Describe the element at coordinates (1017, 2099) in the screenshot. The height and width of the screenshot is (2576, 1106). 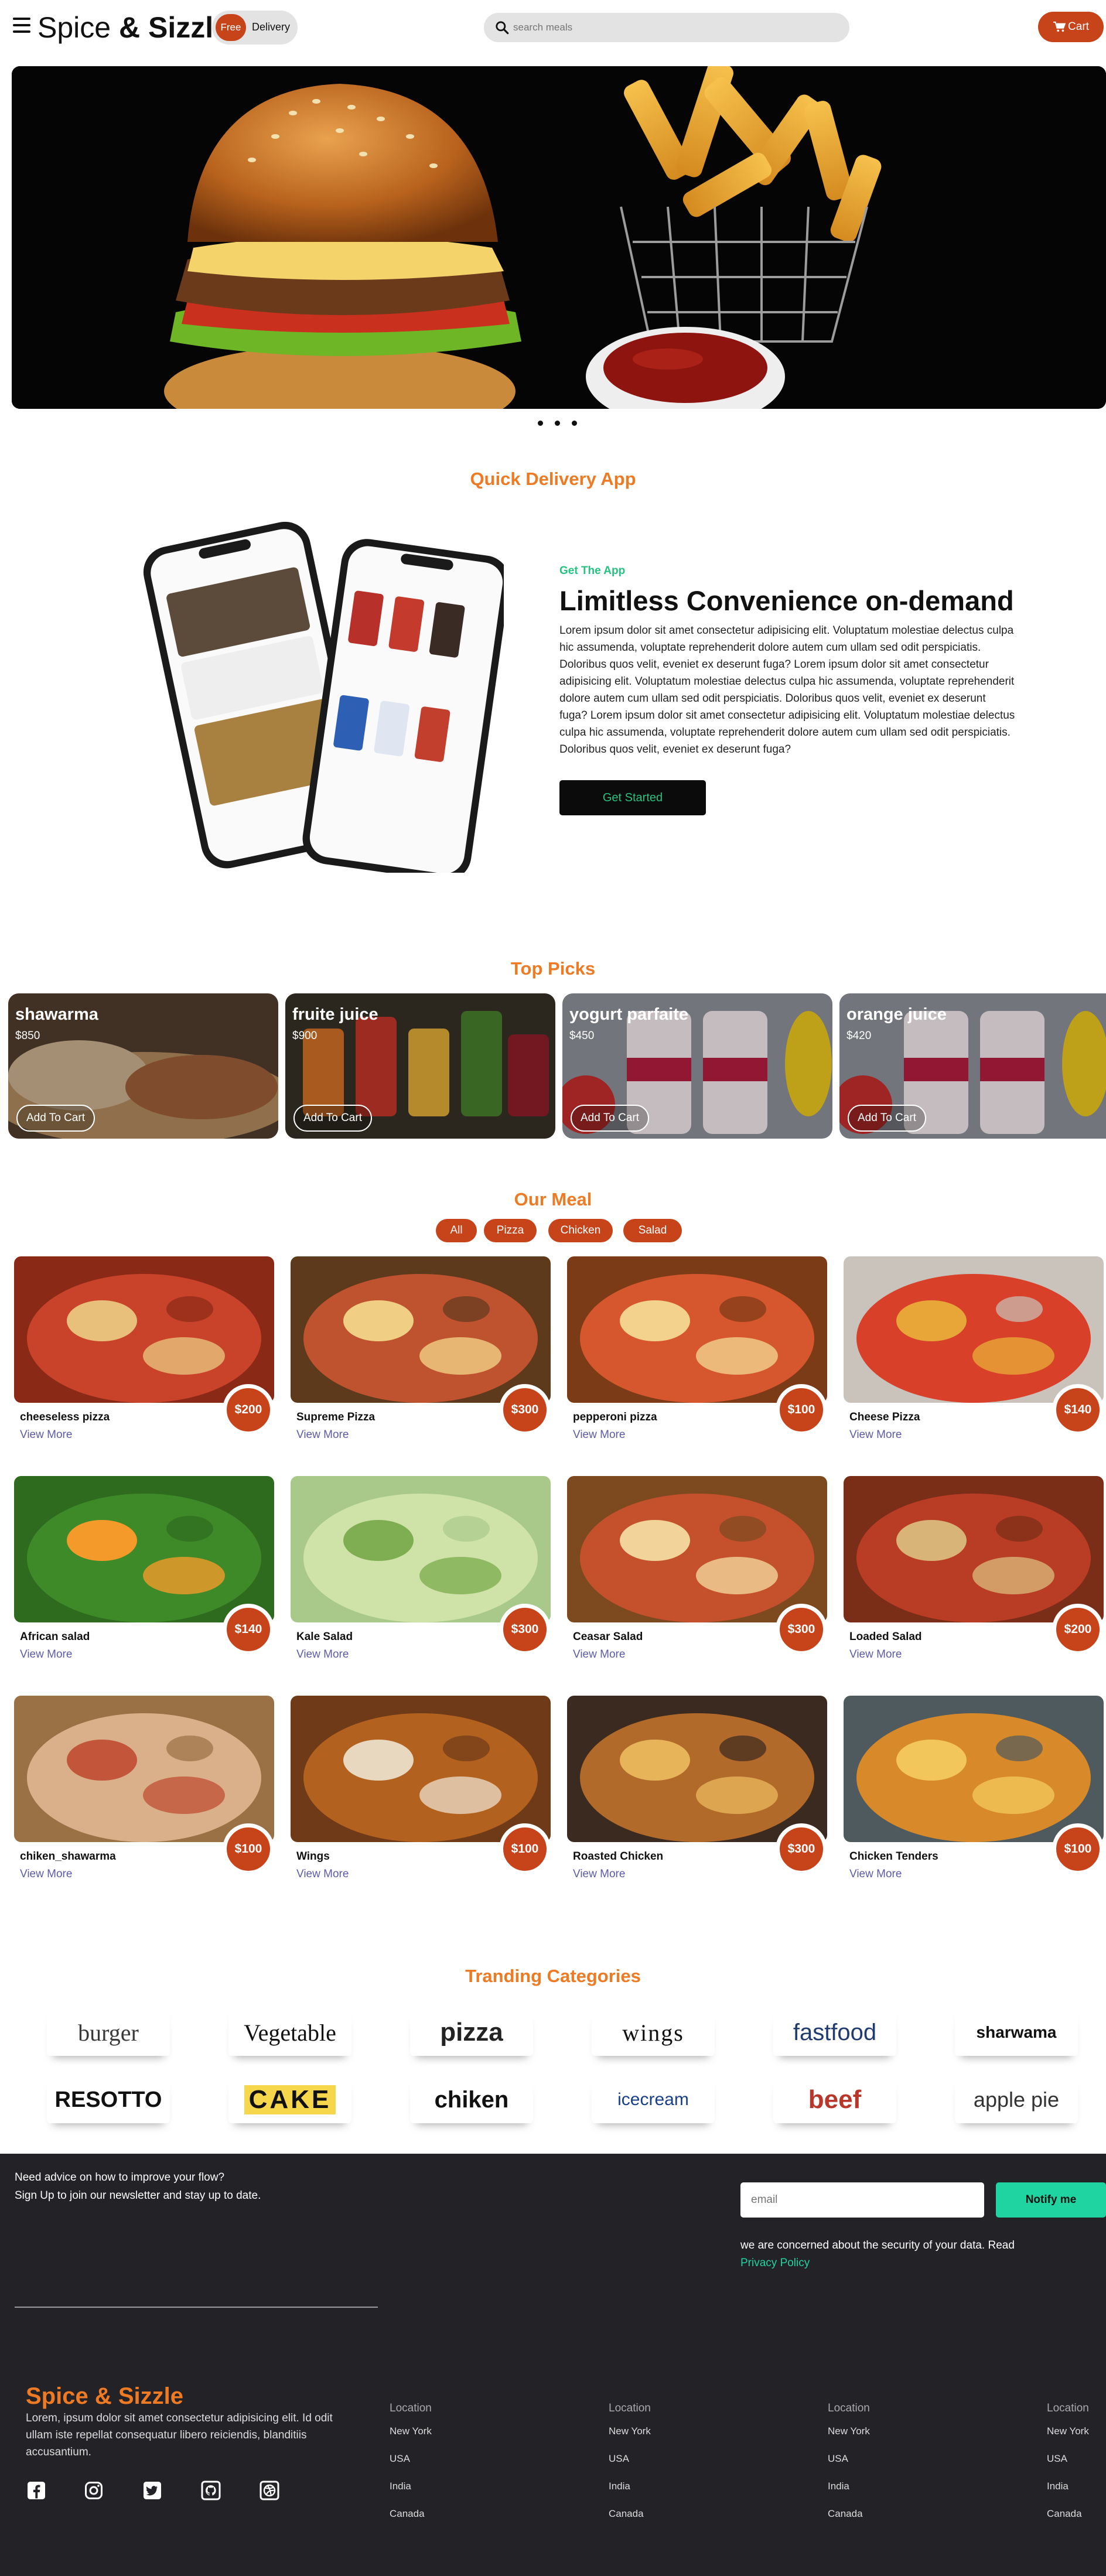
I see `category-logo: apple pie` at that location.